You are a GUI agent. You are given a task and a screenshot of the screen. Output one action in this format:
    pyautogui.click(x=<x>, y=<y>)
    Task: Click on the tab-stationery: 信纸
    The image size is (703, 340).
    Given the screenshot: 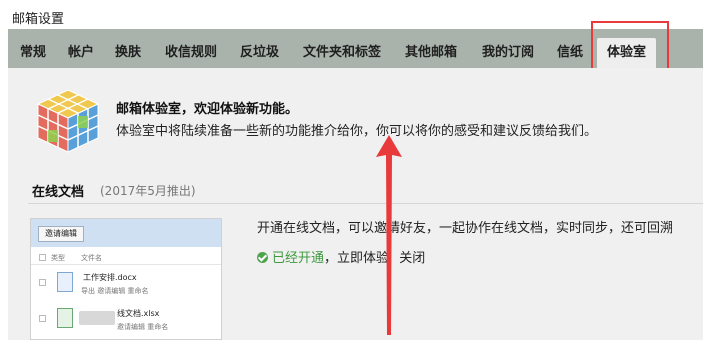 What is the action you would take?
    pyautogui.click(x=570, y=48)
    